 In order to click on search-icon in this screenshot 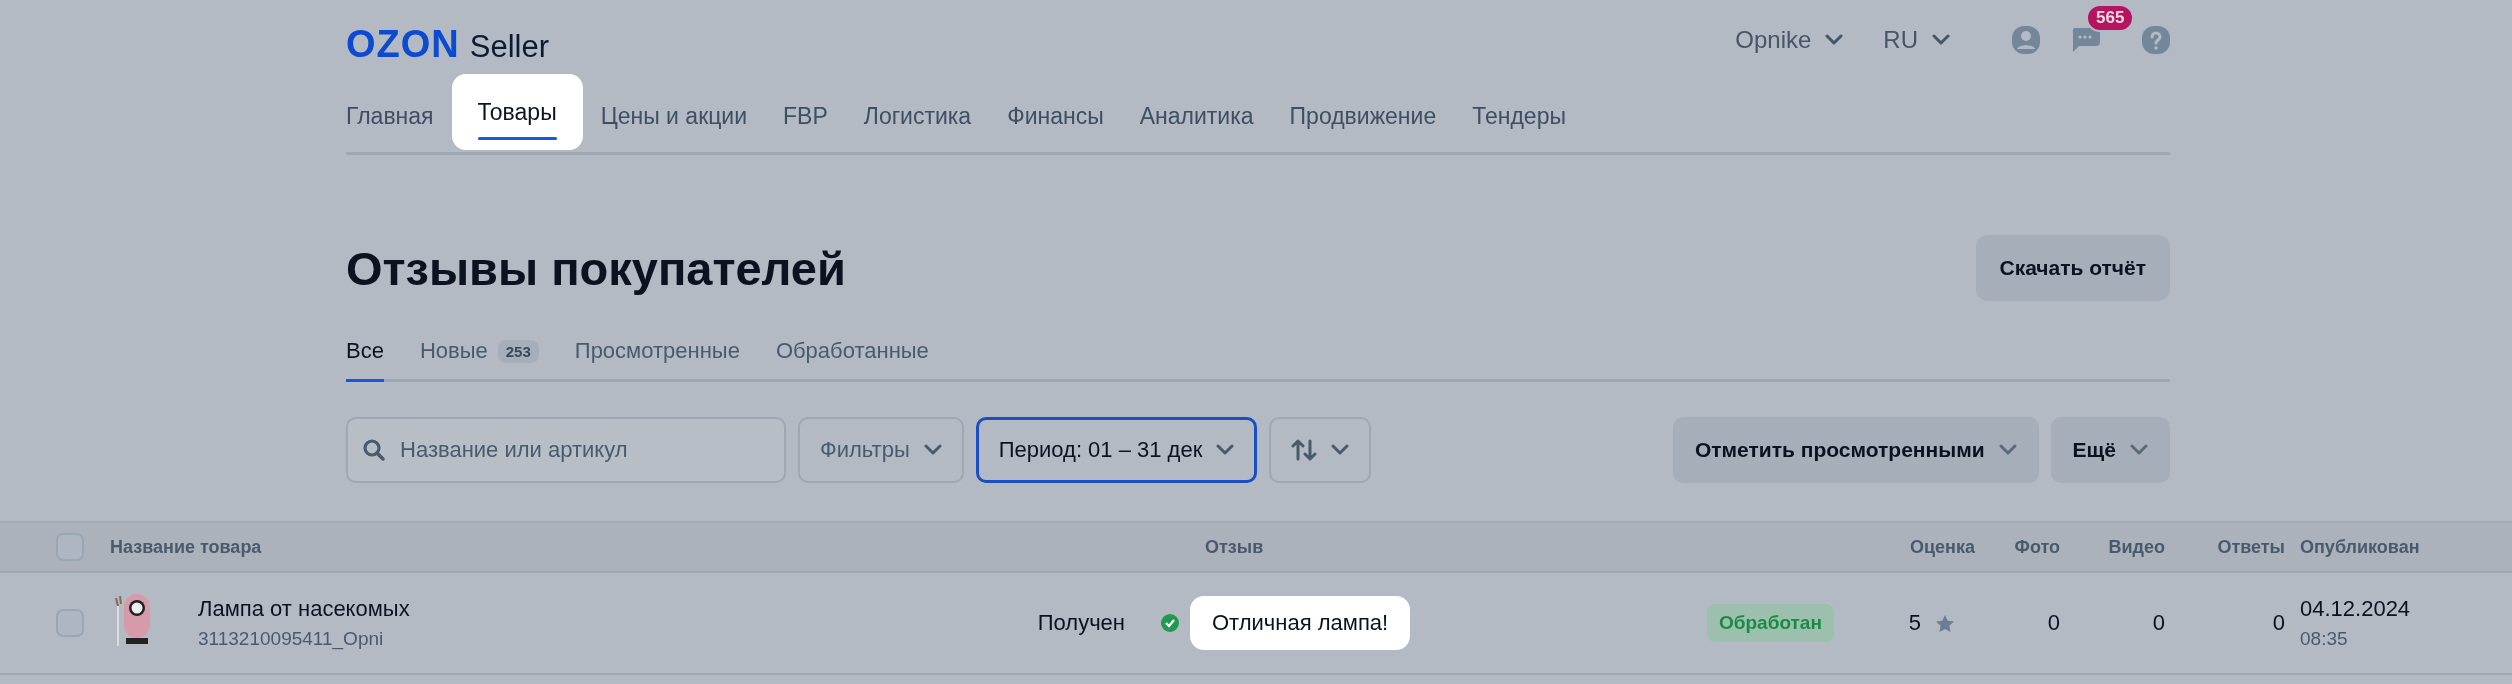, I will do `click(374, 450)`.